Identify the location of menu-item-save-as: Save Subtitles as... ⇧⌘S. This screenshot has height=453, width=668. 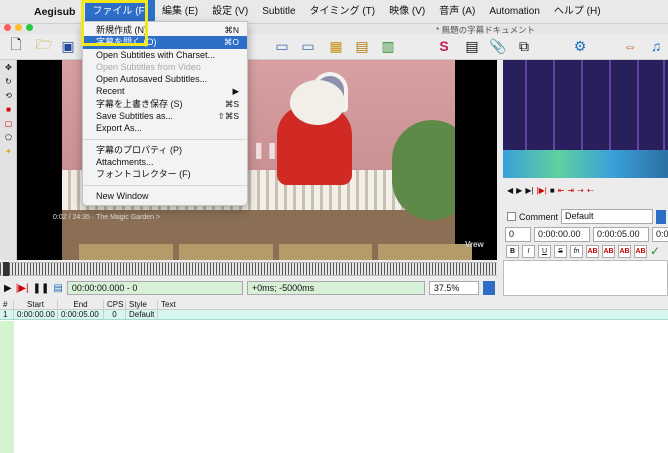
(165, 116).